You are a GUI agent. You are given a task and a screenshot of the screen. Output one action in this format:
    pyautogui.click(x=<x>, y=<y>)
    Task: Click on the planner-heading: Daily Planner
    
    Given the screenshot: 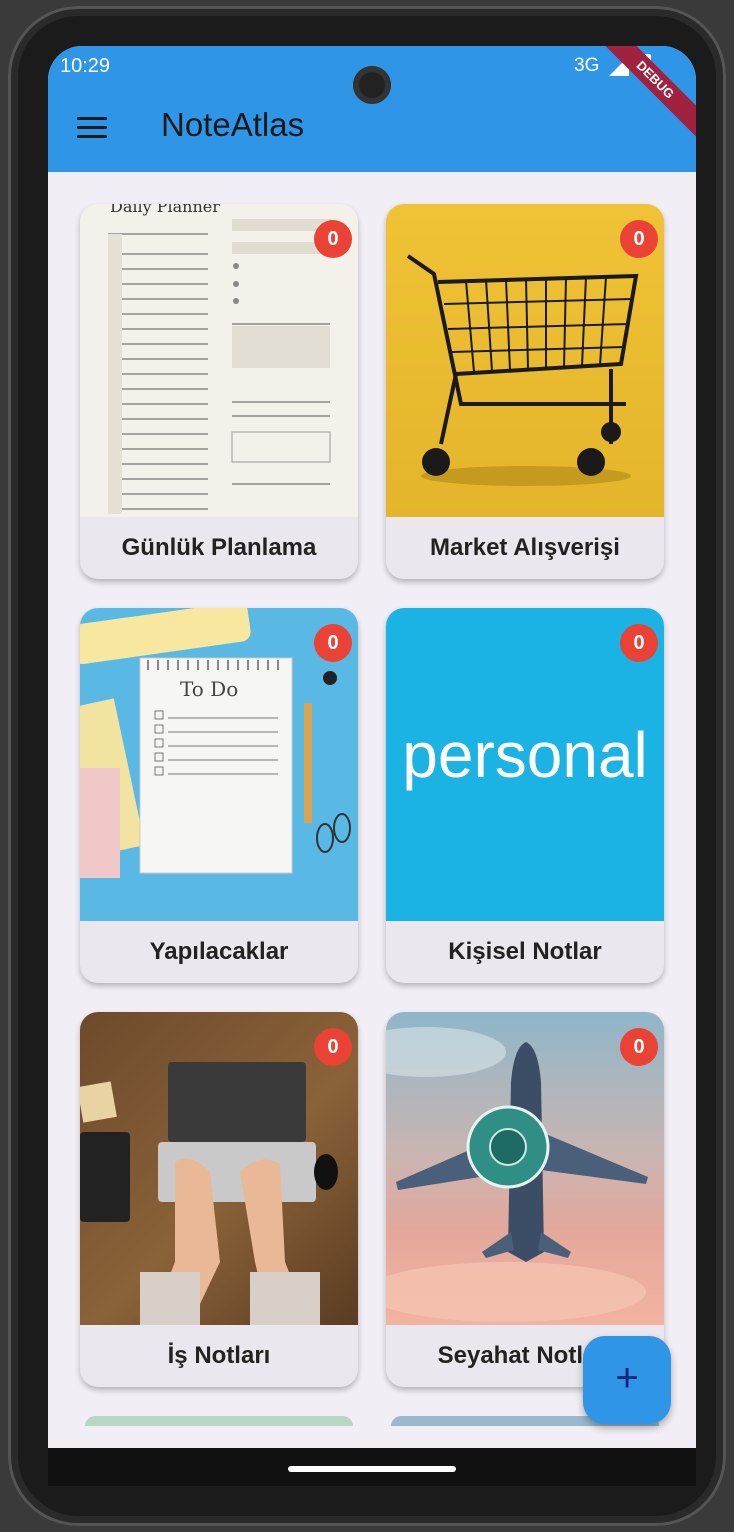 What is the action you would take?
    pyautogui.click(x=165, y=210)
    